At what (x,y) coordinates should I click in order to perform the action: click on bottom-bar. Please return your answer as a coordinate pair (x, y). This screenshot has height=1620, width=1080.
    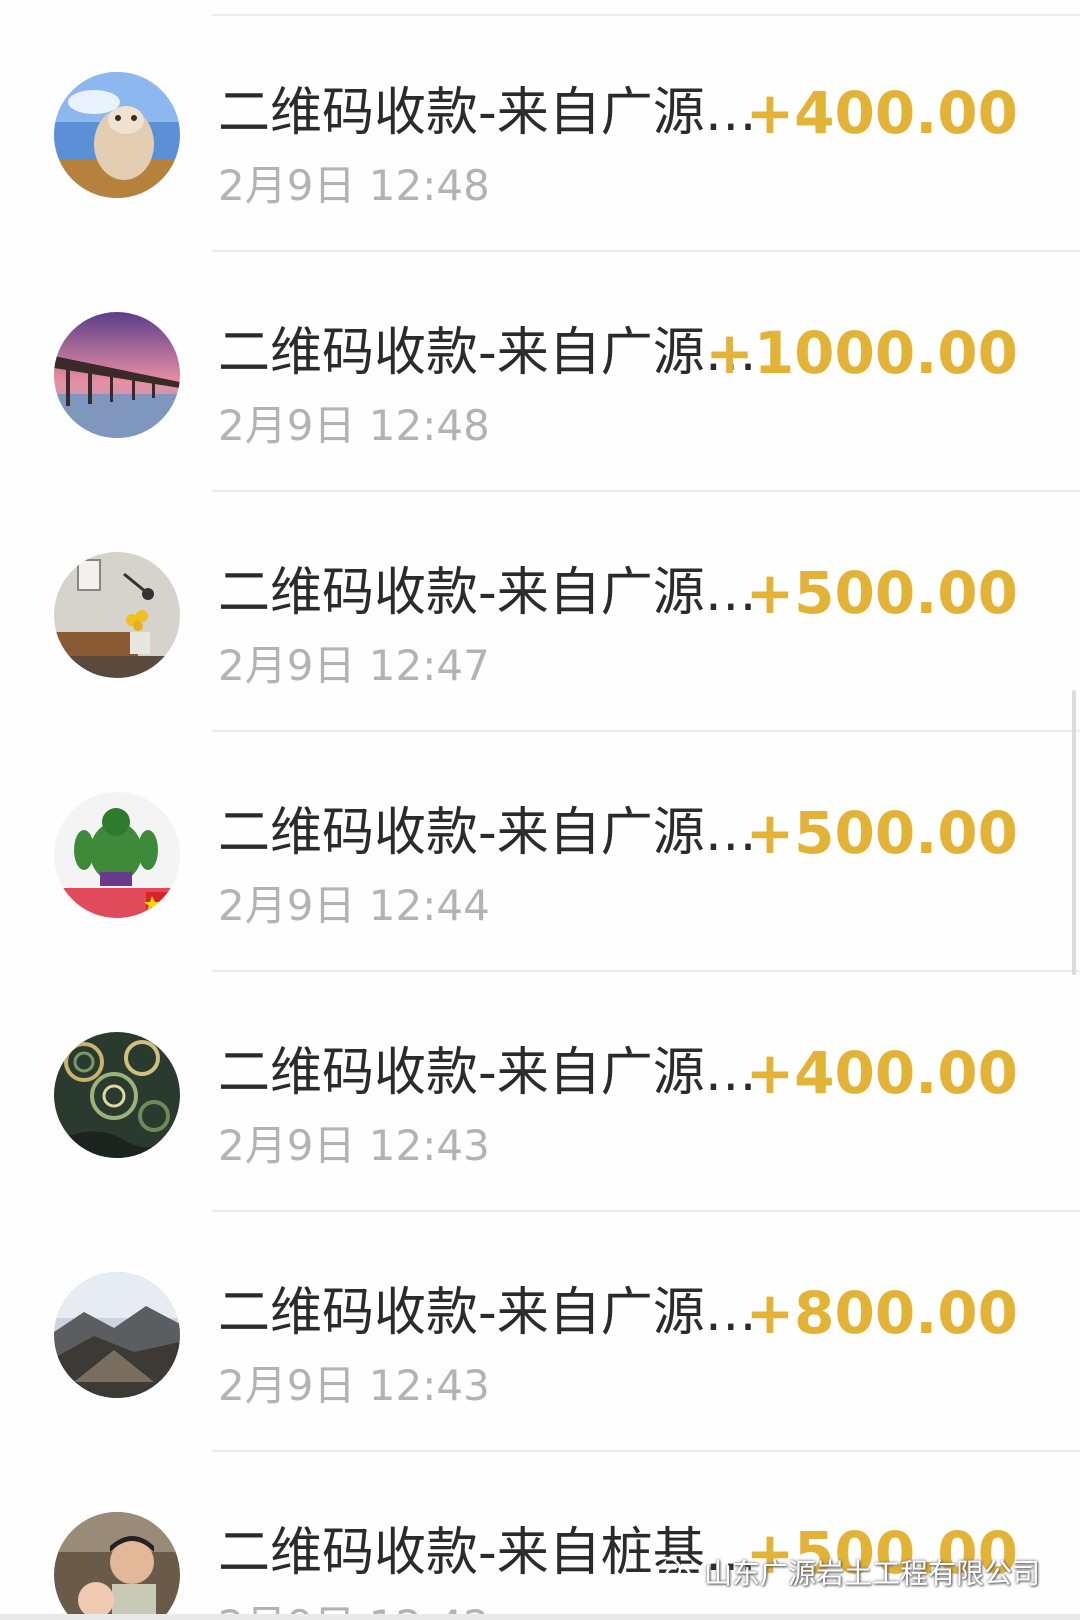
    Looking at the image, I should click on (540, 1617).